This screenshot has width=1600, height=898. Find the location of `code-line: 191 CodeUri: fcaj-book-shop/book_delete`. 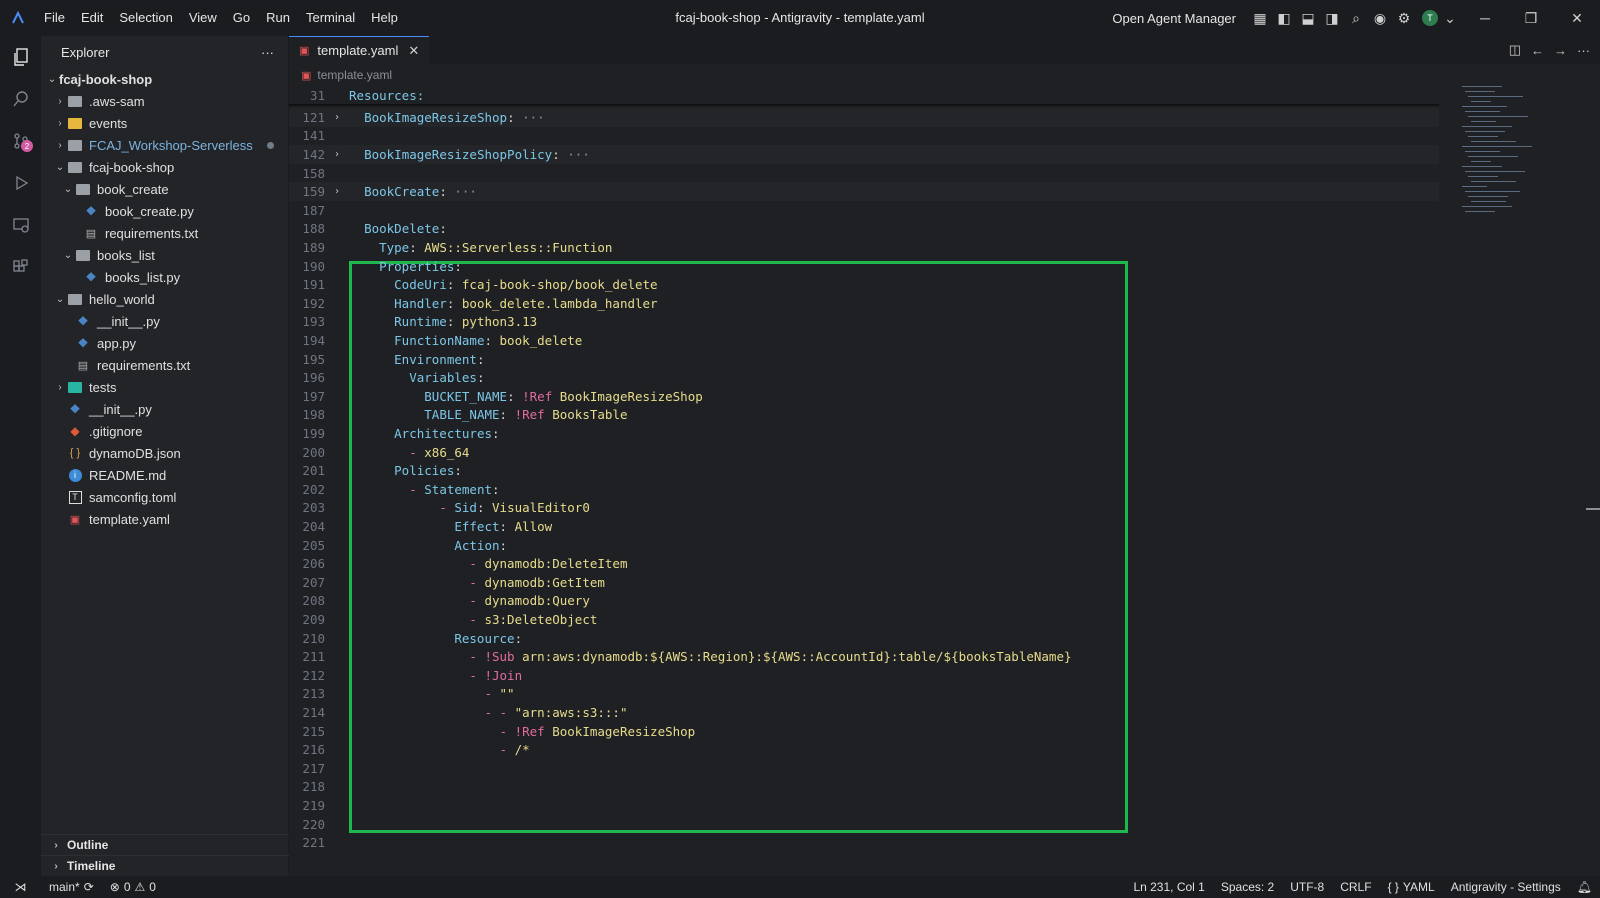

code-line: 191 CodeUri: fcaj-book-shop/book_delete is located at coordinates (864, 284).